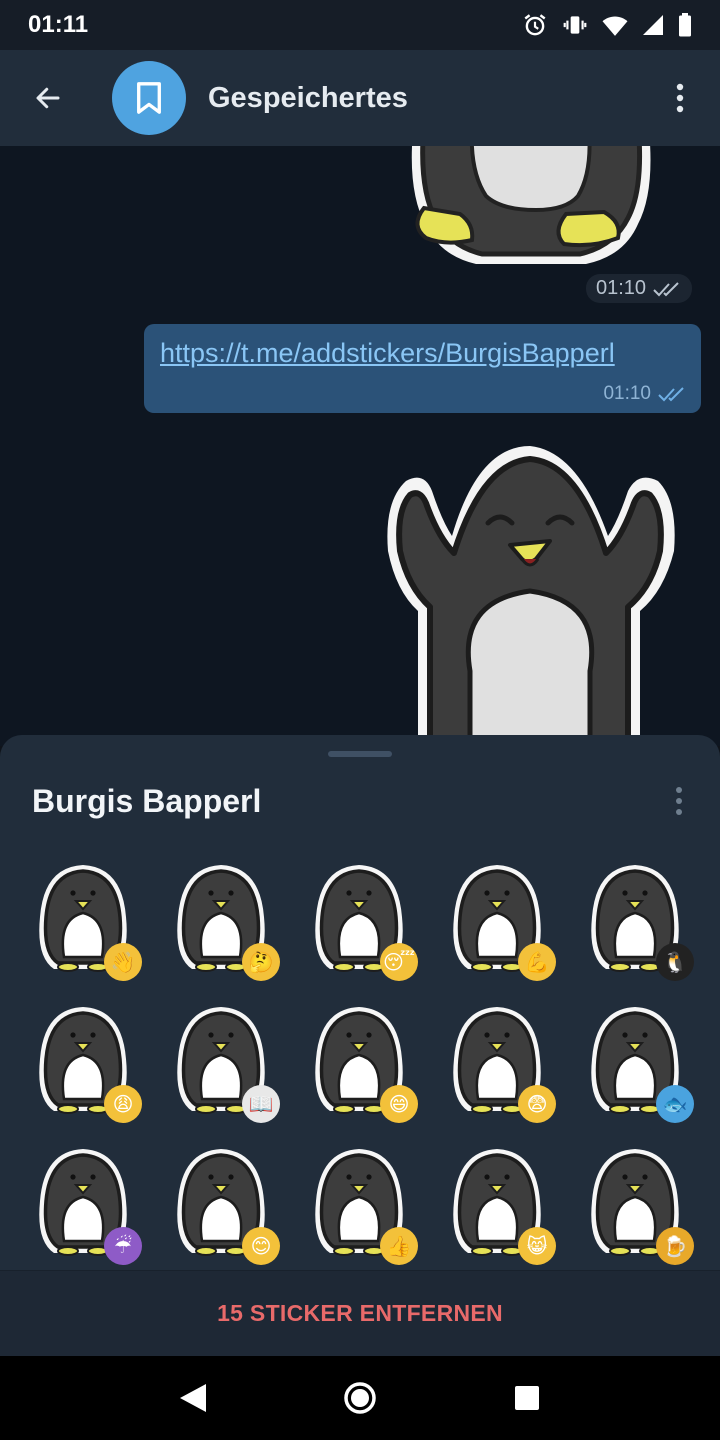 Image resolution: width=720 pixels, height=1440 pixels. I want to click on signal-icon, so click(653, 25).